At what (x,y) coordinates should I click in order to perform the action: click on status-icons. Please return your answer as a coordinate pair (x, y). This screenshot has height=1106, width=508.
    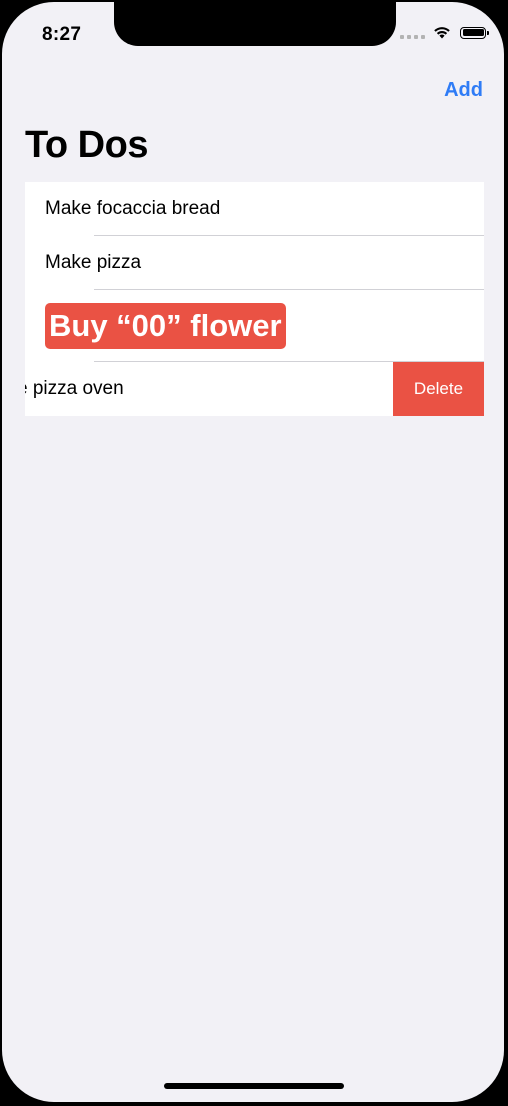
    Looking at the image, I should click on (444, 32).